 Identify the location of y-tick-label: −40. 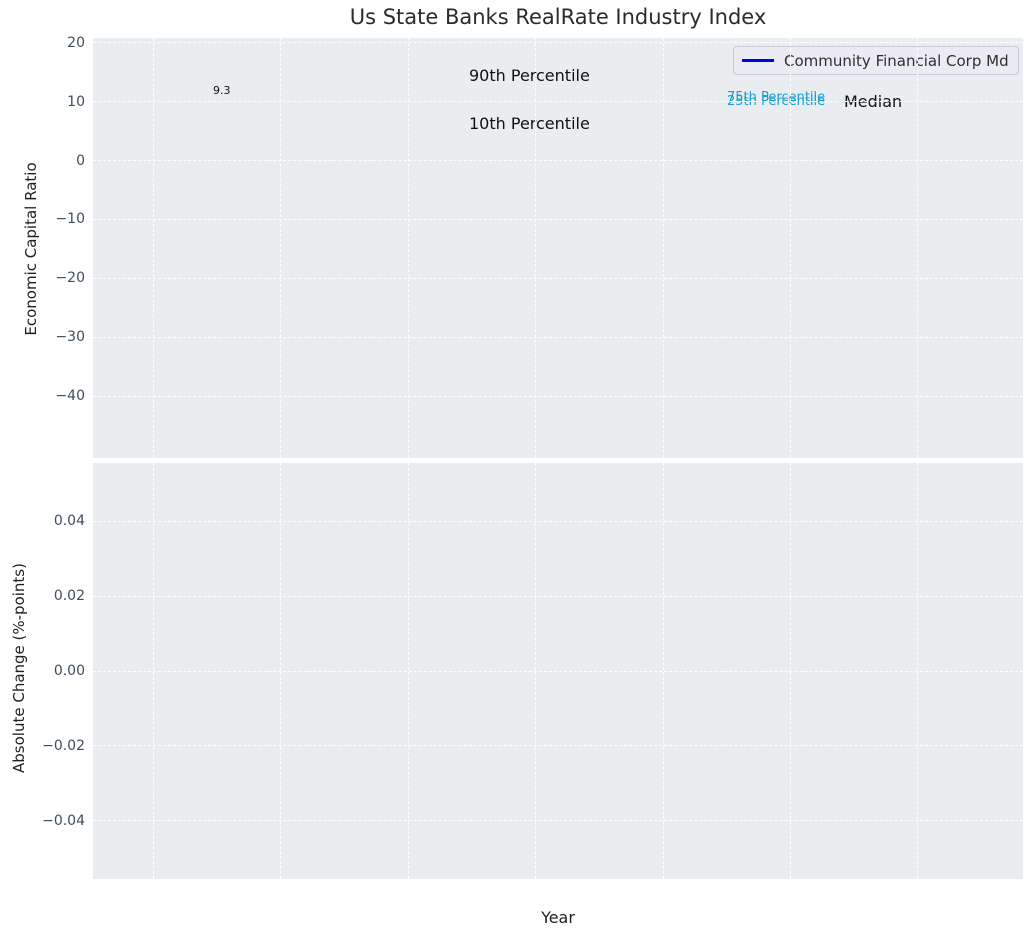
(70, 396).